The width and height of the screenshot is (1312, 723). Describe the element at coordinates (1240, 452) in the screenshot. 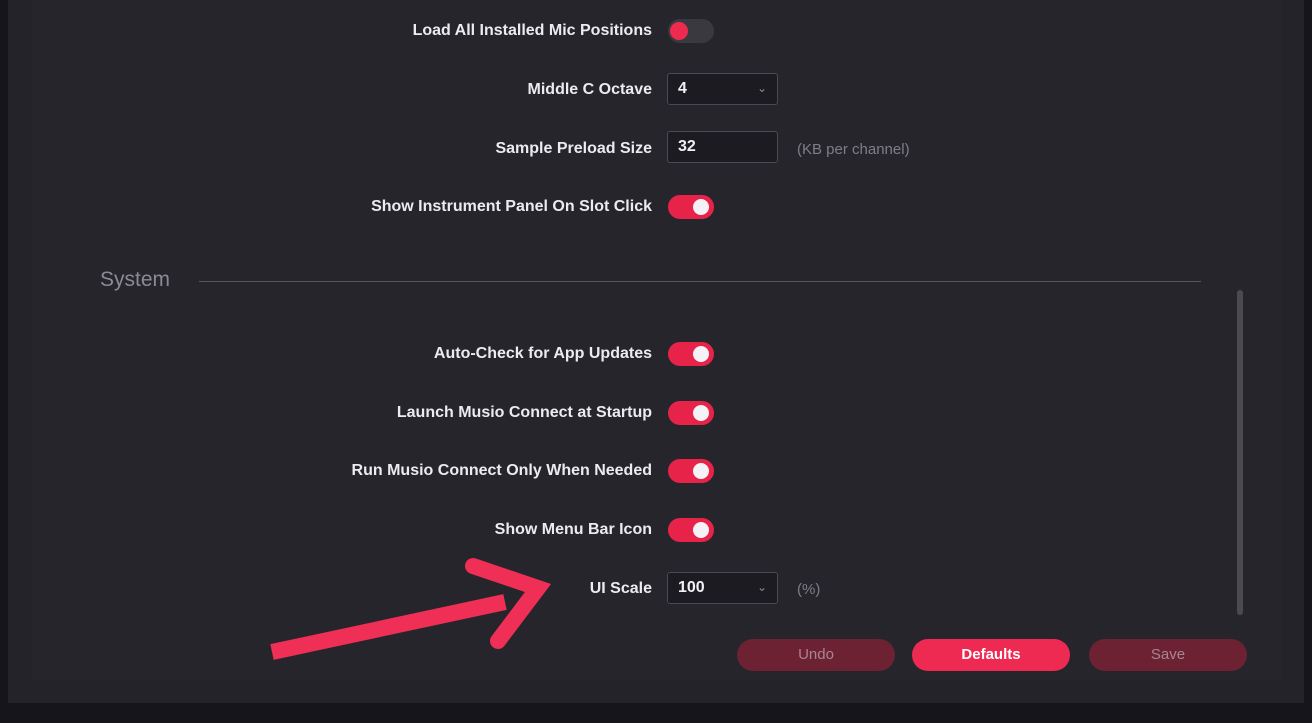

I see `scrollbar` at that location.